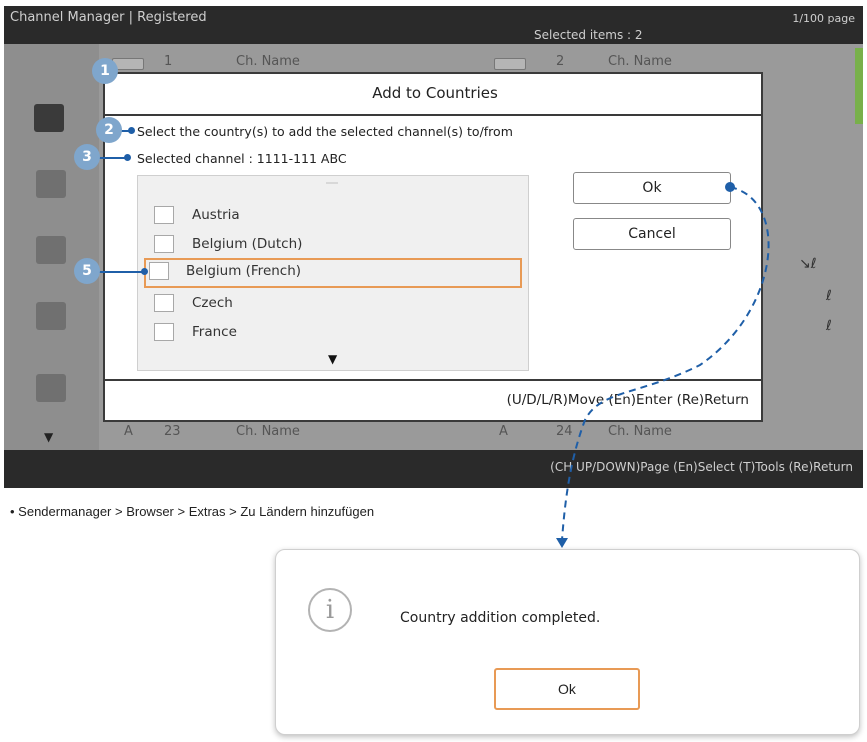 Image resolution: width=867 pixels, height=742 pixels. I want to click on arrow-path, so click(665, 363).